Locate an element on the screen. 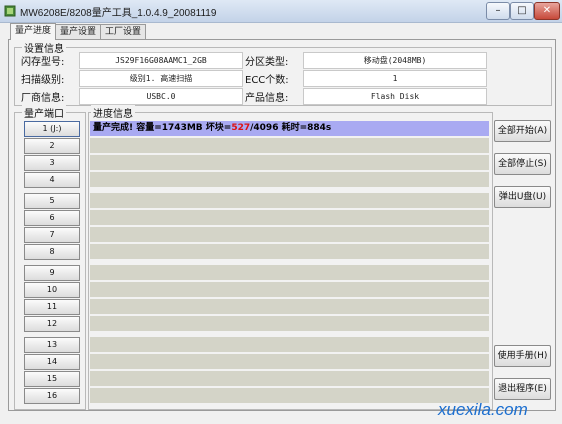  progress-row-1: 量产完成! 容量=1743MB 坏块=527/4096 耗时=884s is located at coordinates (289, 128).